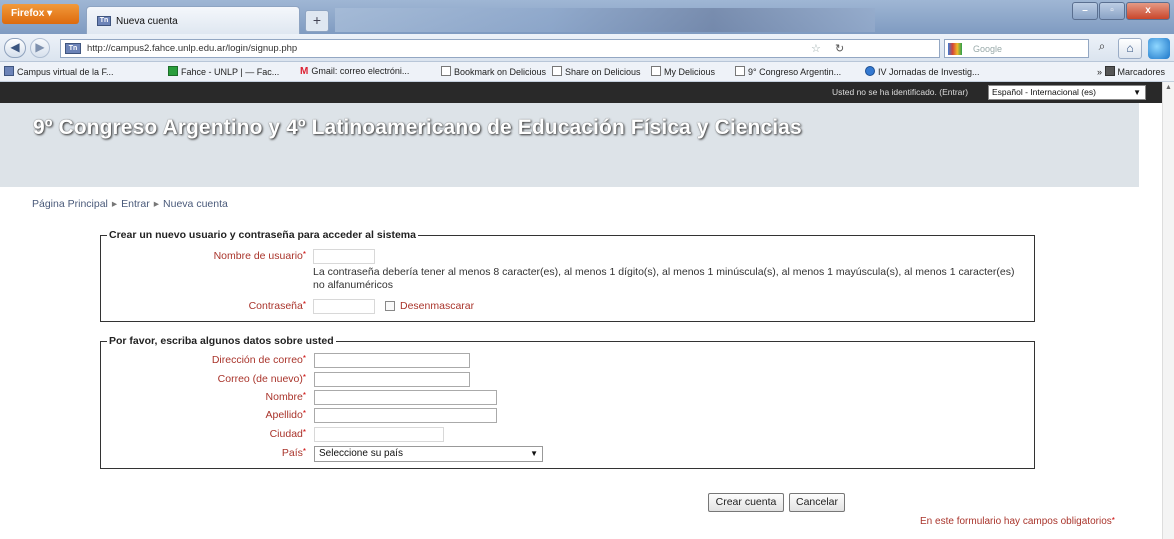 The width and height of the screenshot is (1174, 539). I want to click on password-input, so click(344, 306).